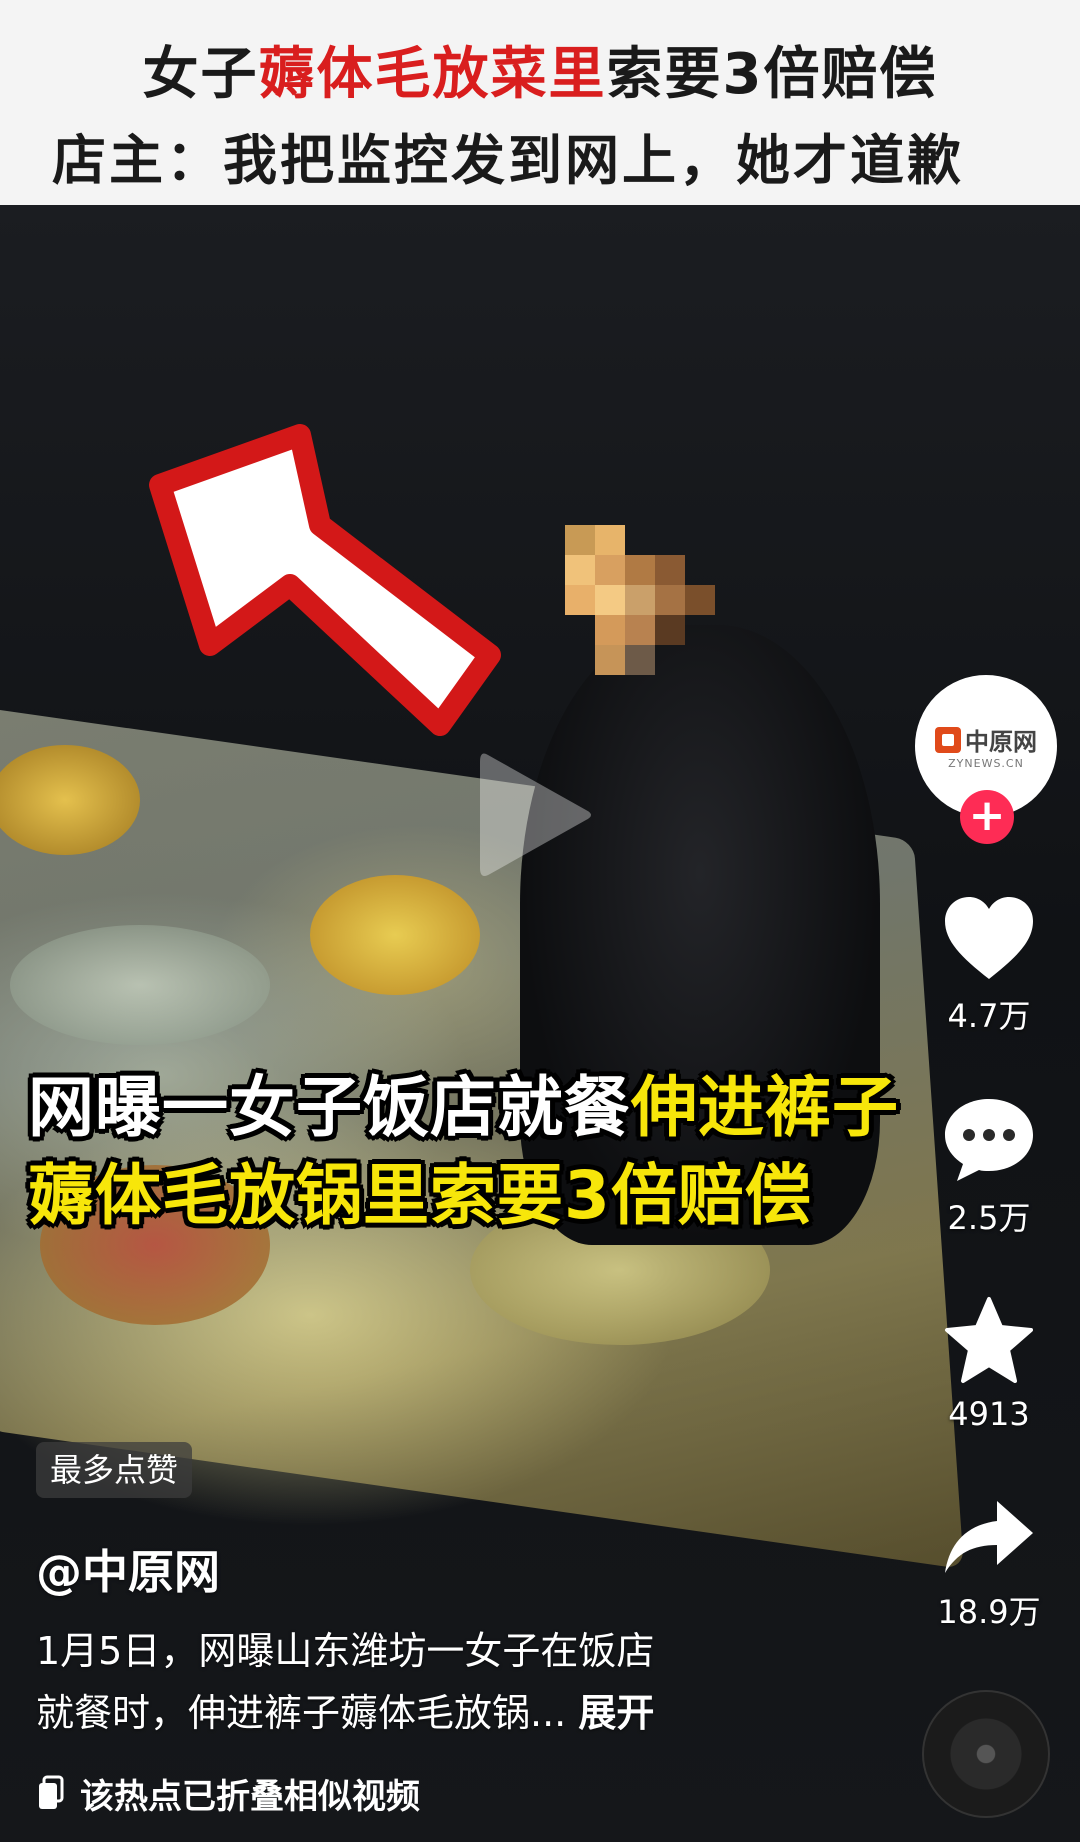 Image resolution: width=1080 pixels, height=1842 pixels. I want to click on logo-icon, so click(948, 739).